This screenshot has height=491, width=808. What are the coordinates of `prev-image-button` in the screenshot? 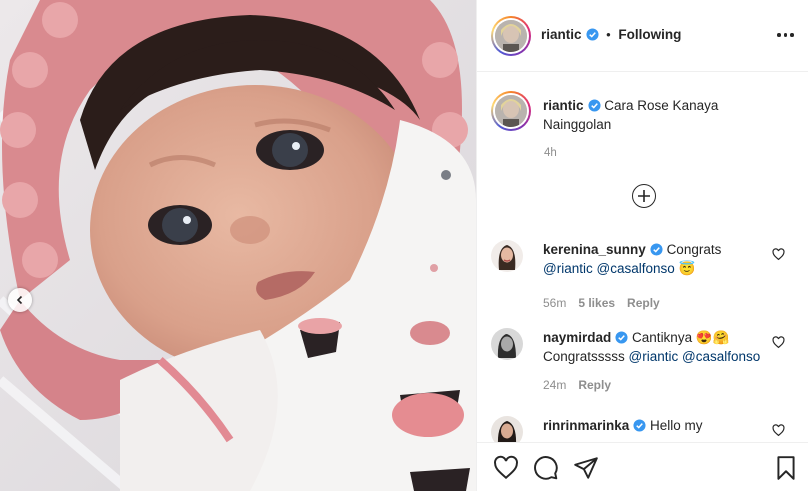 It's located at (20, 300).